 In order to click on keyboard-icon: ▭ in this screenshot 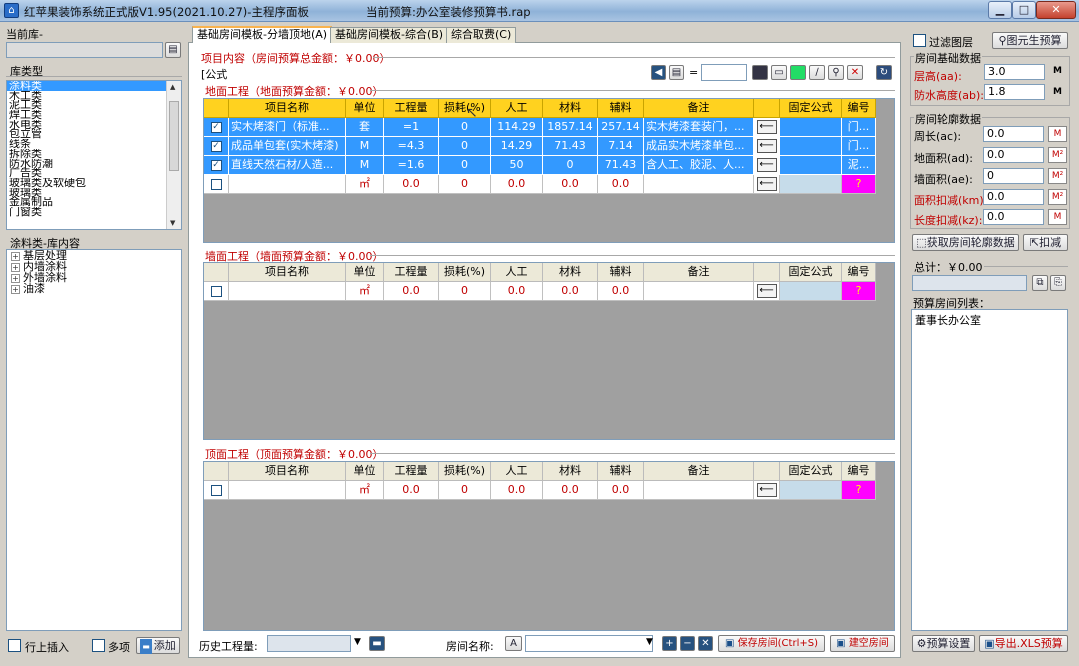, I will do `click(779, 72)`.